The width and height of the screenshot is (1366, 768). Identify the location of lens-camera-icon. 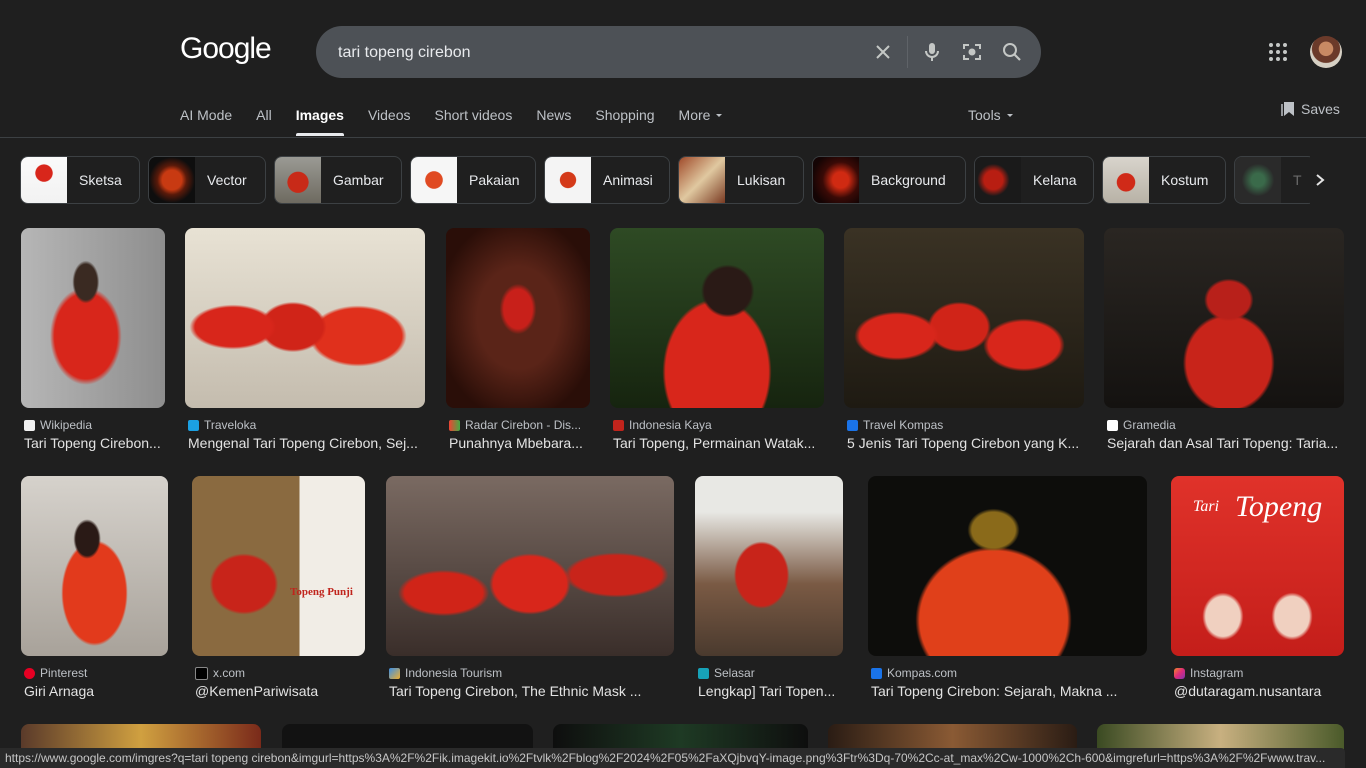
(972, 52).